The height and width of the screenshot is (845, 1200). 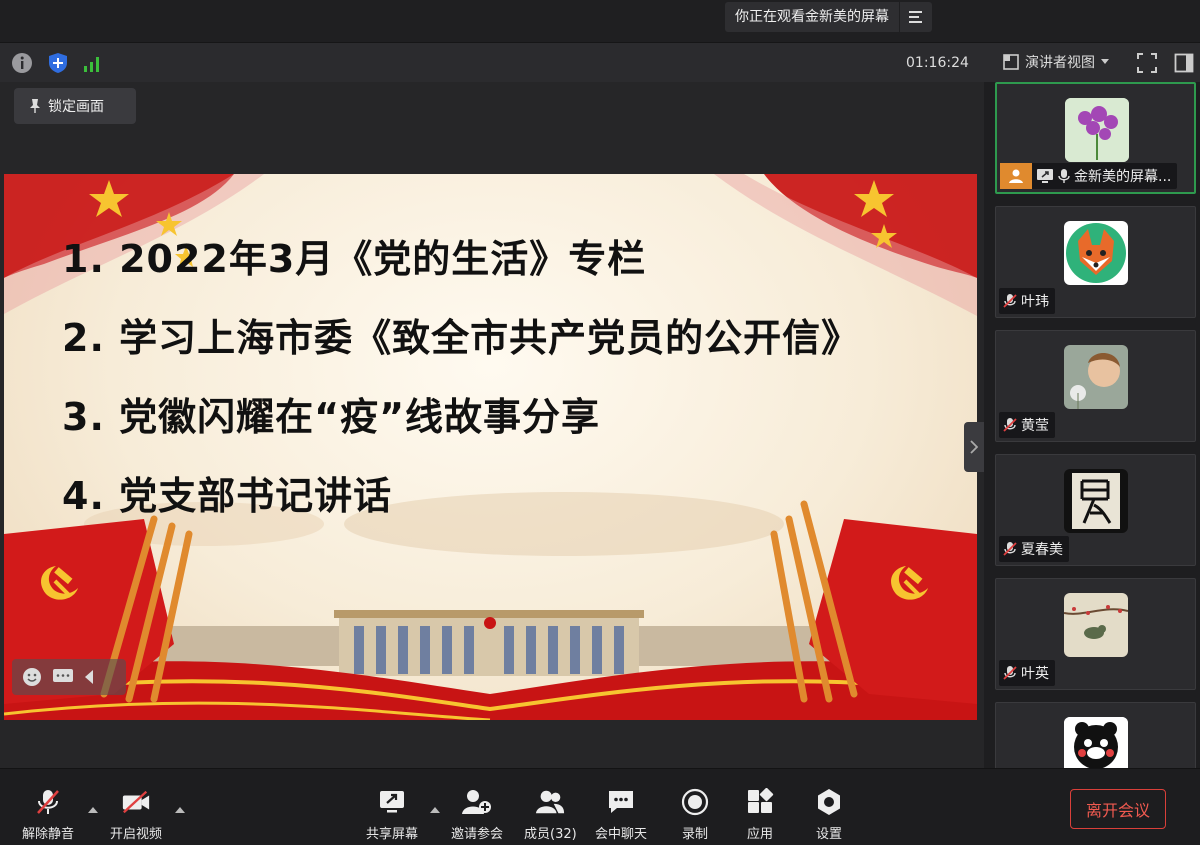 I want to click on meeting-timer: 01:16:24, so click(x=937, y=63).